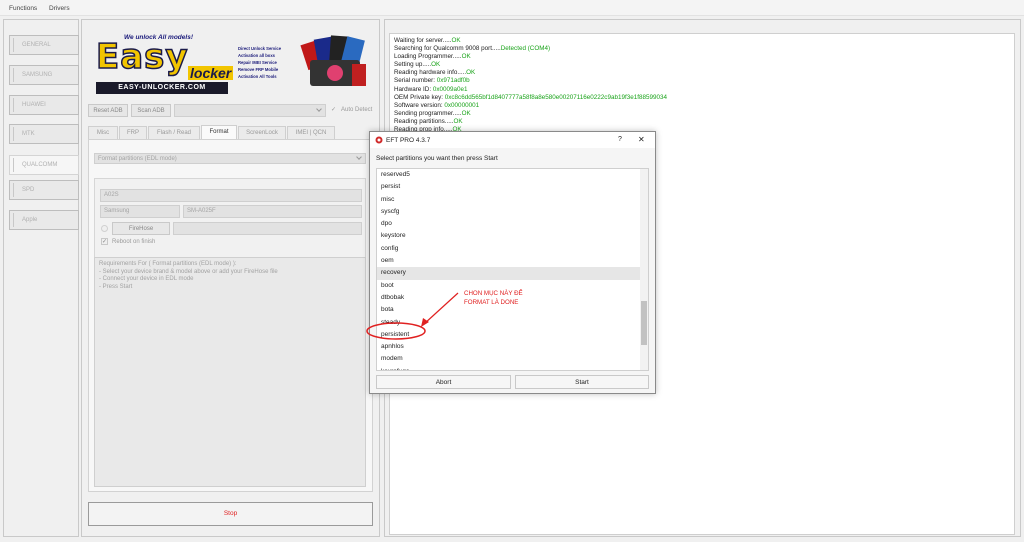 The image size is (1024, 542). I want to click on log-line: Reading hardware info.....OK, so click(435, 73).